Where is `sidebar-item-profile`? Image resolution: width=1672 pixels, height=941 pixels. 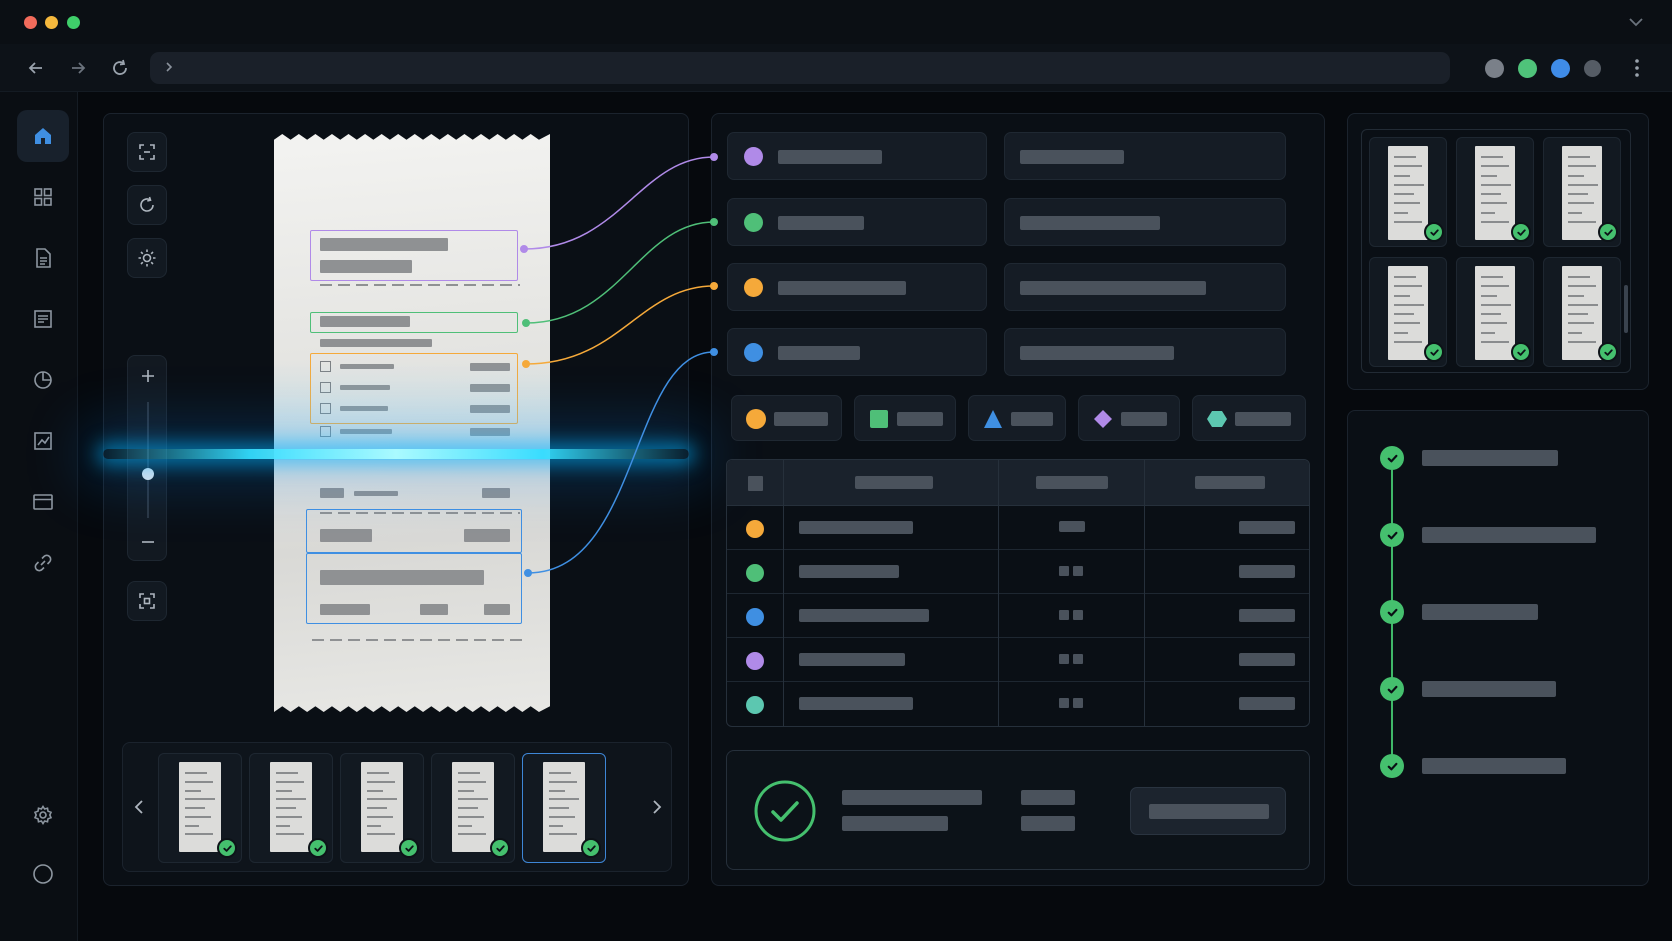 sidebar-item-profile is located at coordinates (43, 874).